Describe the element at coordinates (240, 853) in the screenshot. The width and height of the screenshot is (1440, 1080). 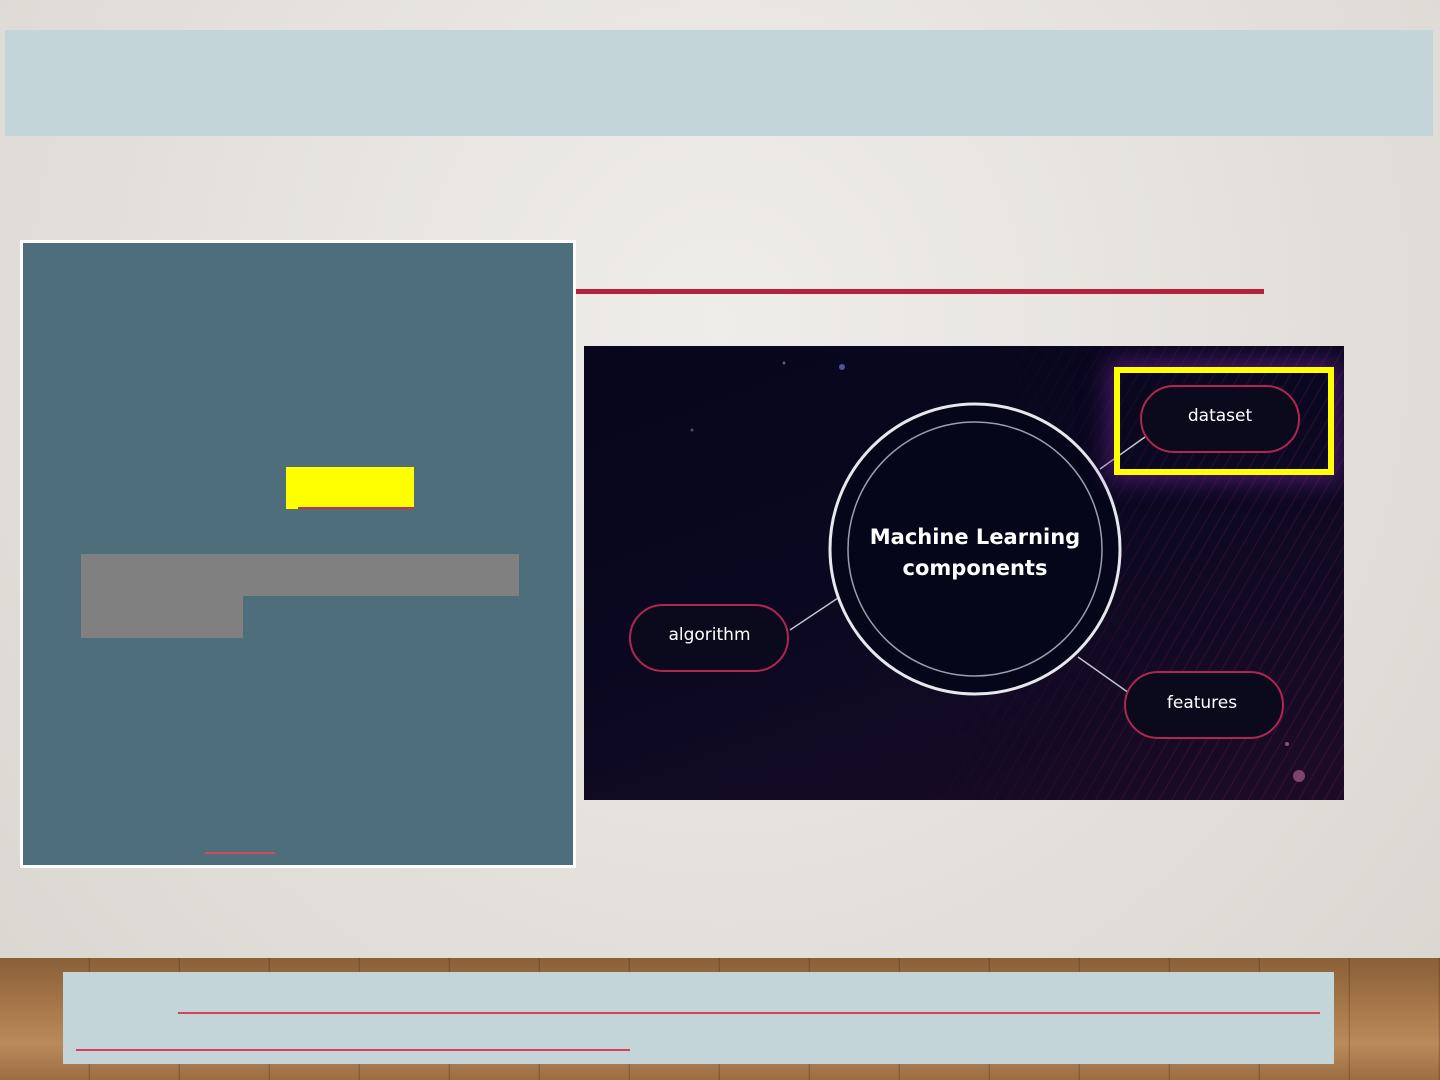
I see `panel-footer-line` at that location.